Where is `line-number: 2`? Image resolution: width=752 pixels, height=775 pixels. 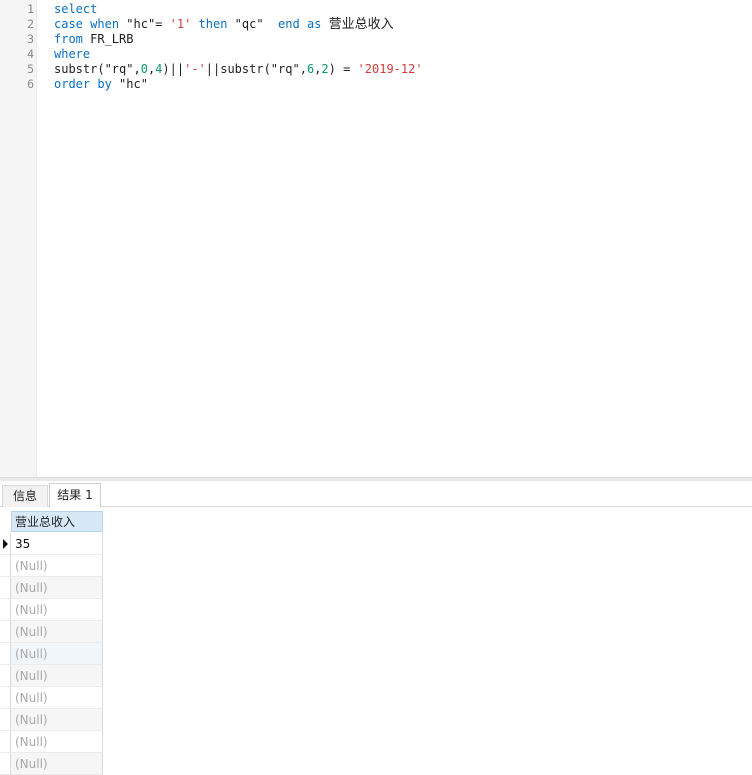 line-number: 2 is located at coordinates (30, 24).